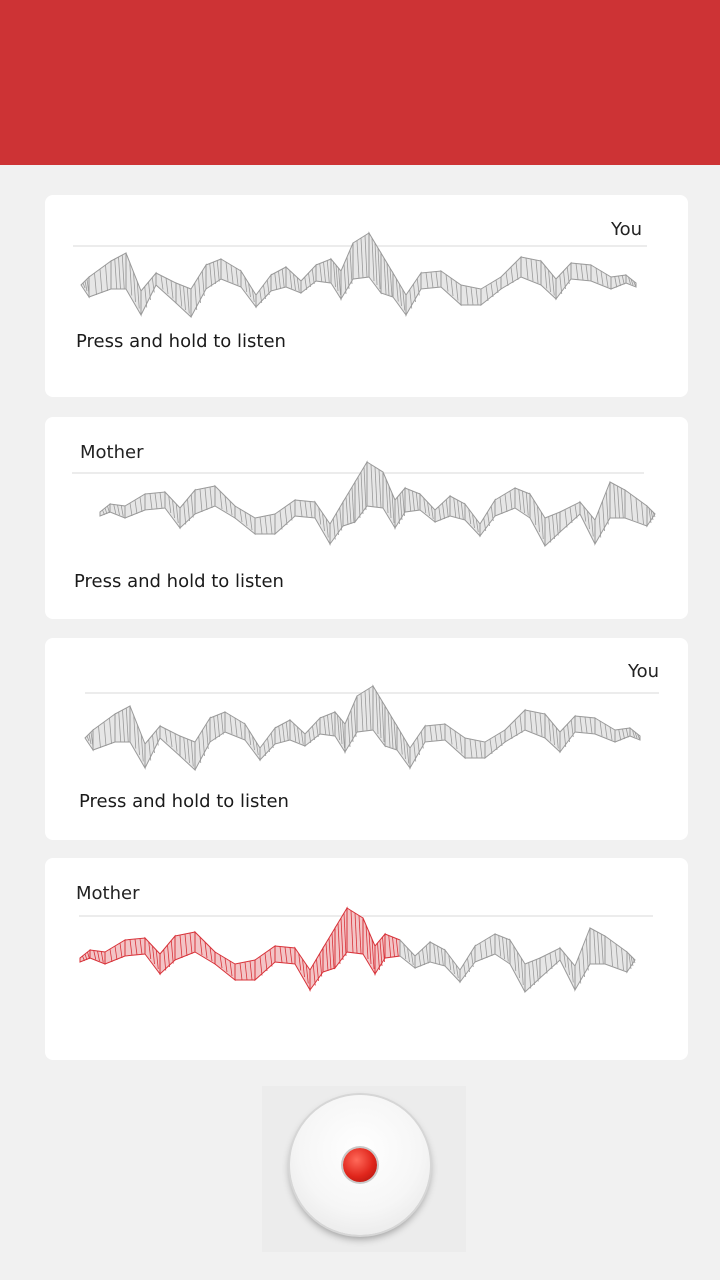  I want to click on message-card-mother-2: Mother, so click(366, 959).